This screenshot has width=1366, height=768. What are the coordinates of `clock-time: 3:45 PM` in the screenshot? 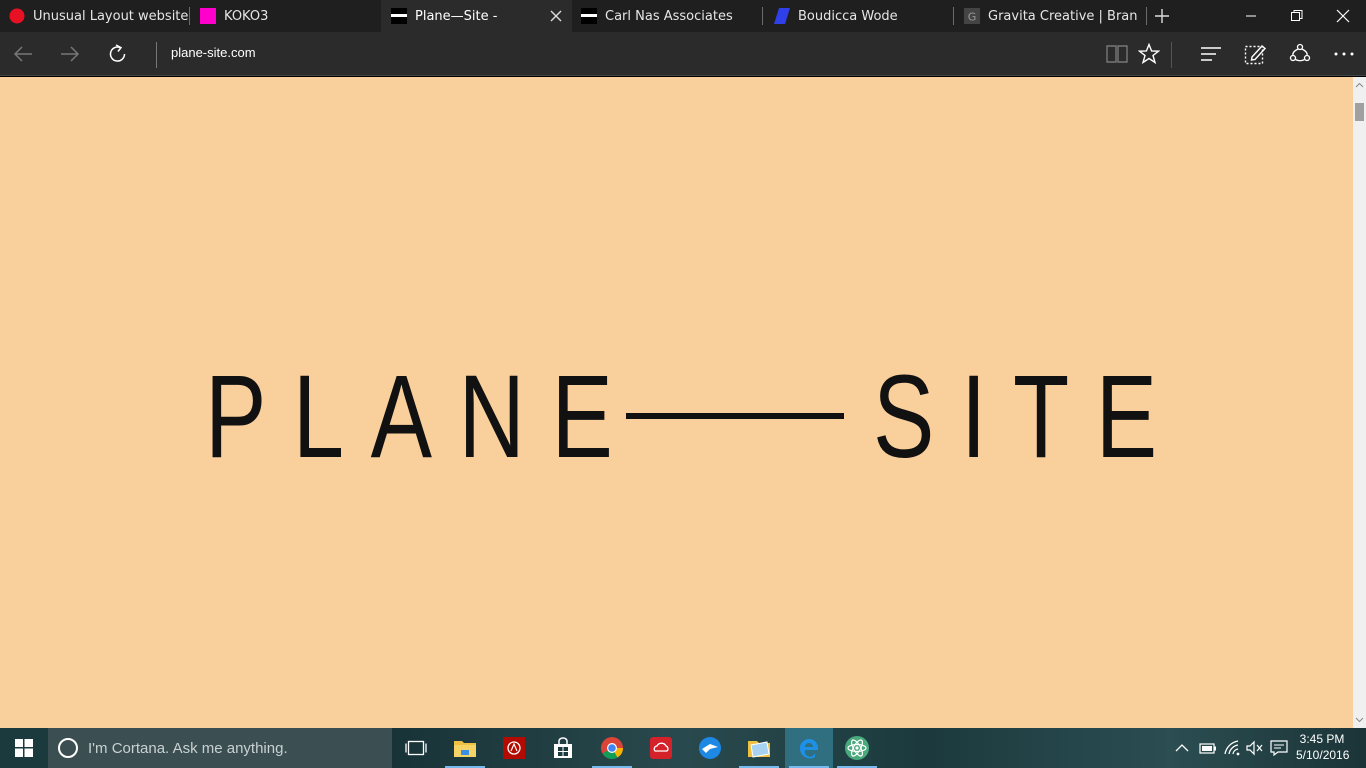 It's located at (1322, 739).